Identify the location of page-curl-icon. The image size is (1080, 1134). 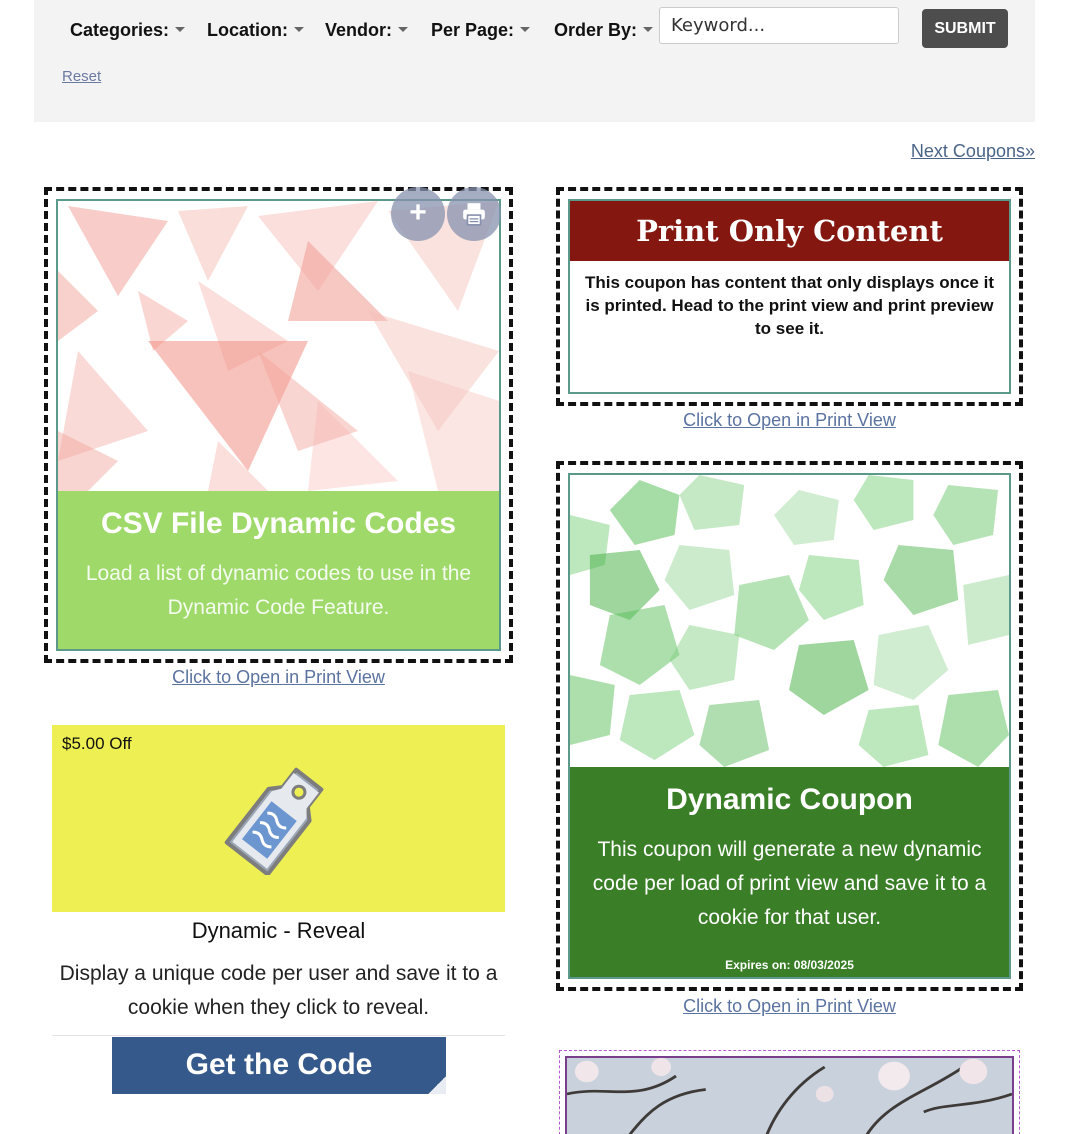
(437, 1085).